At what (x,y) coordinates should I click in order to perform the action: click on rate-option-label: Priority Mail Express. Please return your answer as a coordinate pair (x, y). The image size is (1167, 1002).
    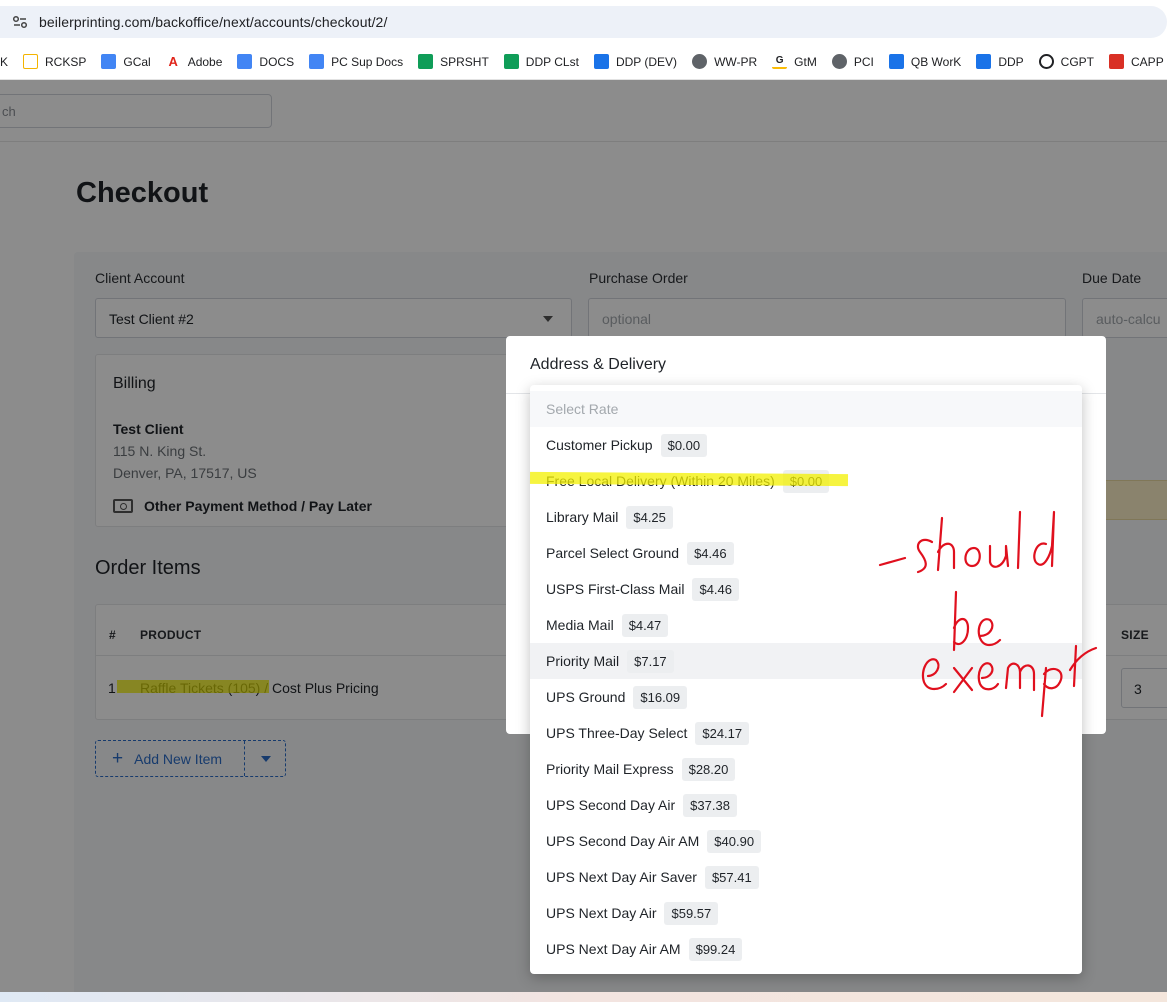
    Looking at the image, I should click on (610, 769).